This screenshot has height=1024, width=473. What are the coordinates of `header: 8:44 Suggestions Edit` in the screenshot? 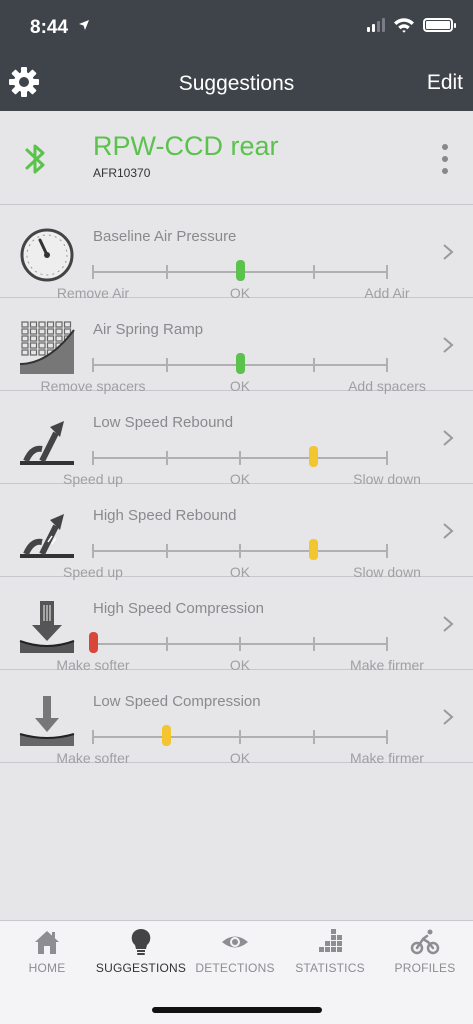 It's located at (236, 55).